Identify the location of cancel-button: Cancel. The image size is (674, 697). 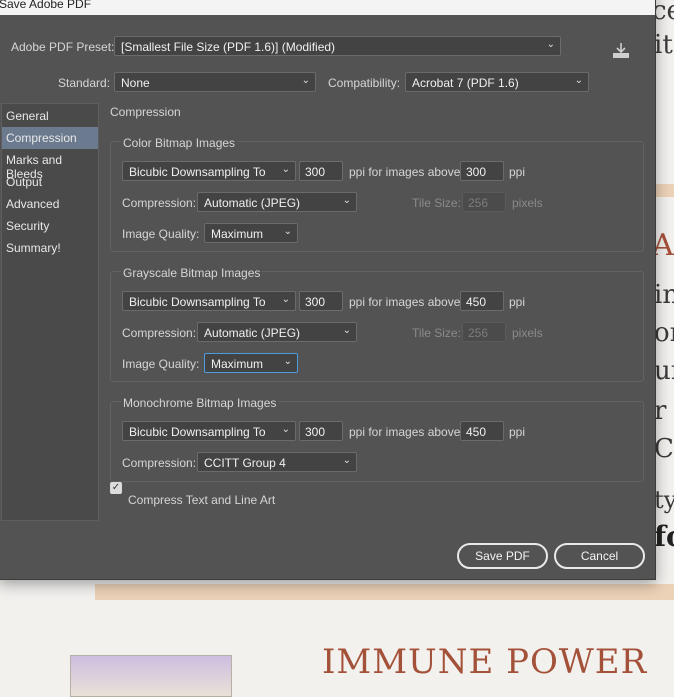
(599, 556).